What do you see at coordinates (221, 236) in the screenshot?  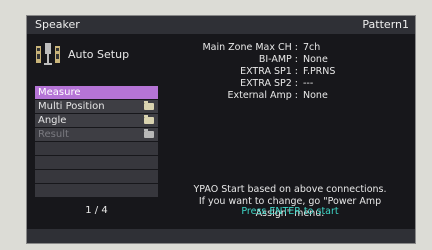 I see `bottom-bar` at bounding box center [221, 236].